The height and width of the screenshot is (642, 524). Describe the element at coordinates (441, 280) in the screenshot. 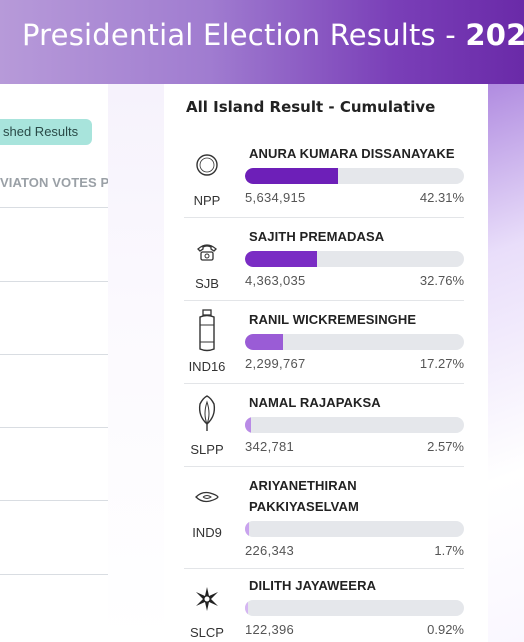

I see `vote-percent: 32.76%` at that location.